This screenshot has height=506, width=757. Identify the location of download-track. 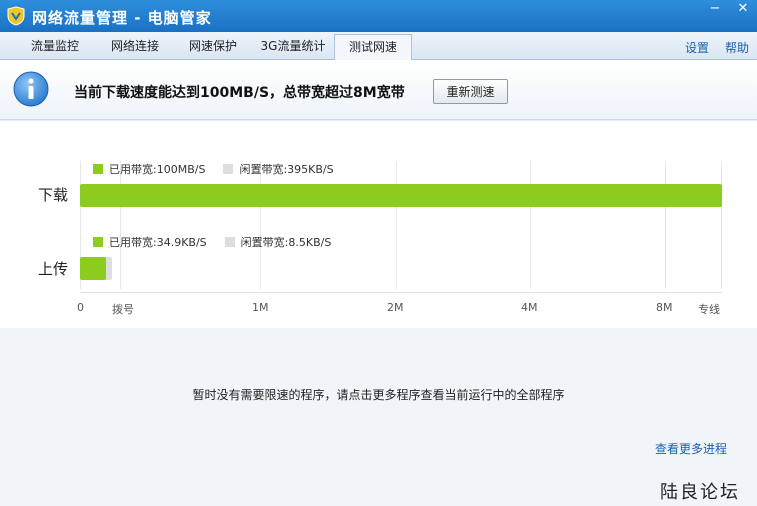
(401, 195).